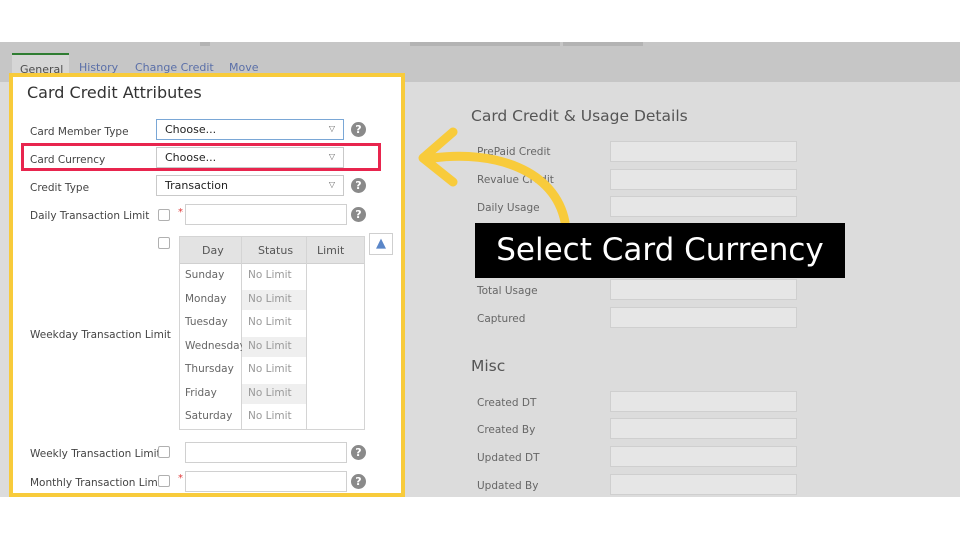 The width and height of the screenshot is (960, 540). What do you see at coordinates (507, 291) in the screenshot?
I see `detail-label: Total Usage` at bounding box center [507, 291].